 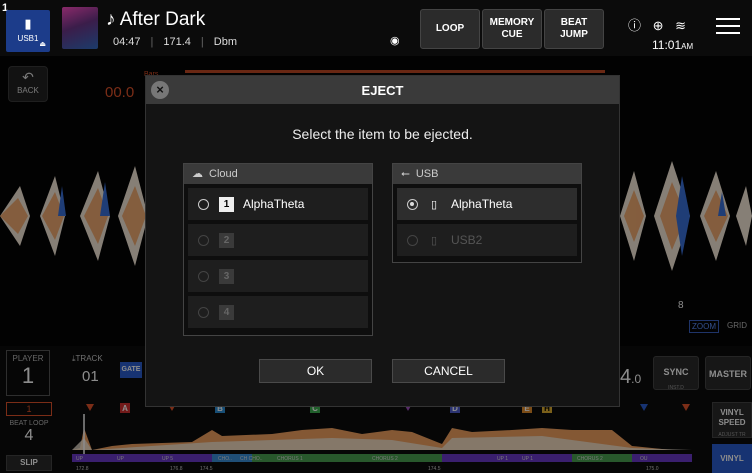 I want to click on usb-icon: ▮, so click(x=28, y=23).